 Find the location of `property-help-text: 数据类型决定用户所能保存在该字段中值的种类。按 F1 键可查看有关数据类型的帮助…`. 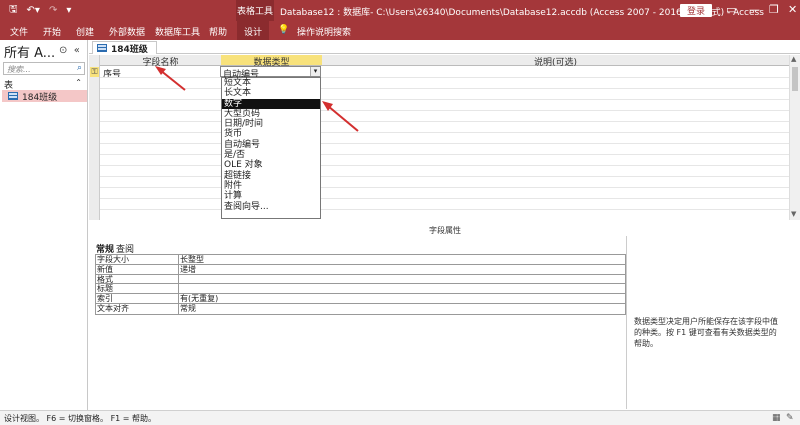

property-help-text: 数据类型决定用户所能保存在该字段中值的种类。按 F1 键可查看有关数据类型的帮助… is located at coordinates (706, 332).